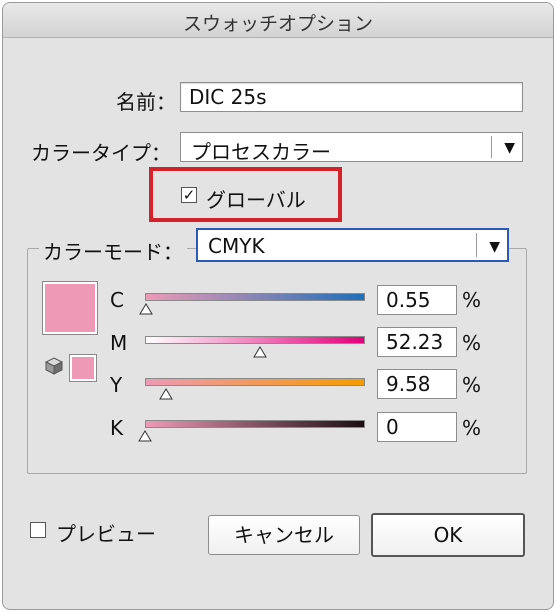 This screenshot has height=612, width=556. I want to click on color-mode-label: カラーモード：, so click(113, 250).